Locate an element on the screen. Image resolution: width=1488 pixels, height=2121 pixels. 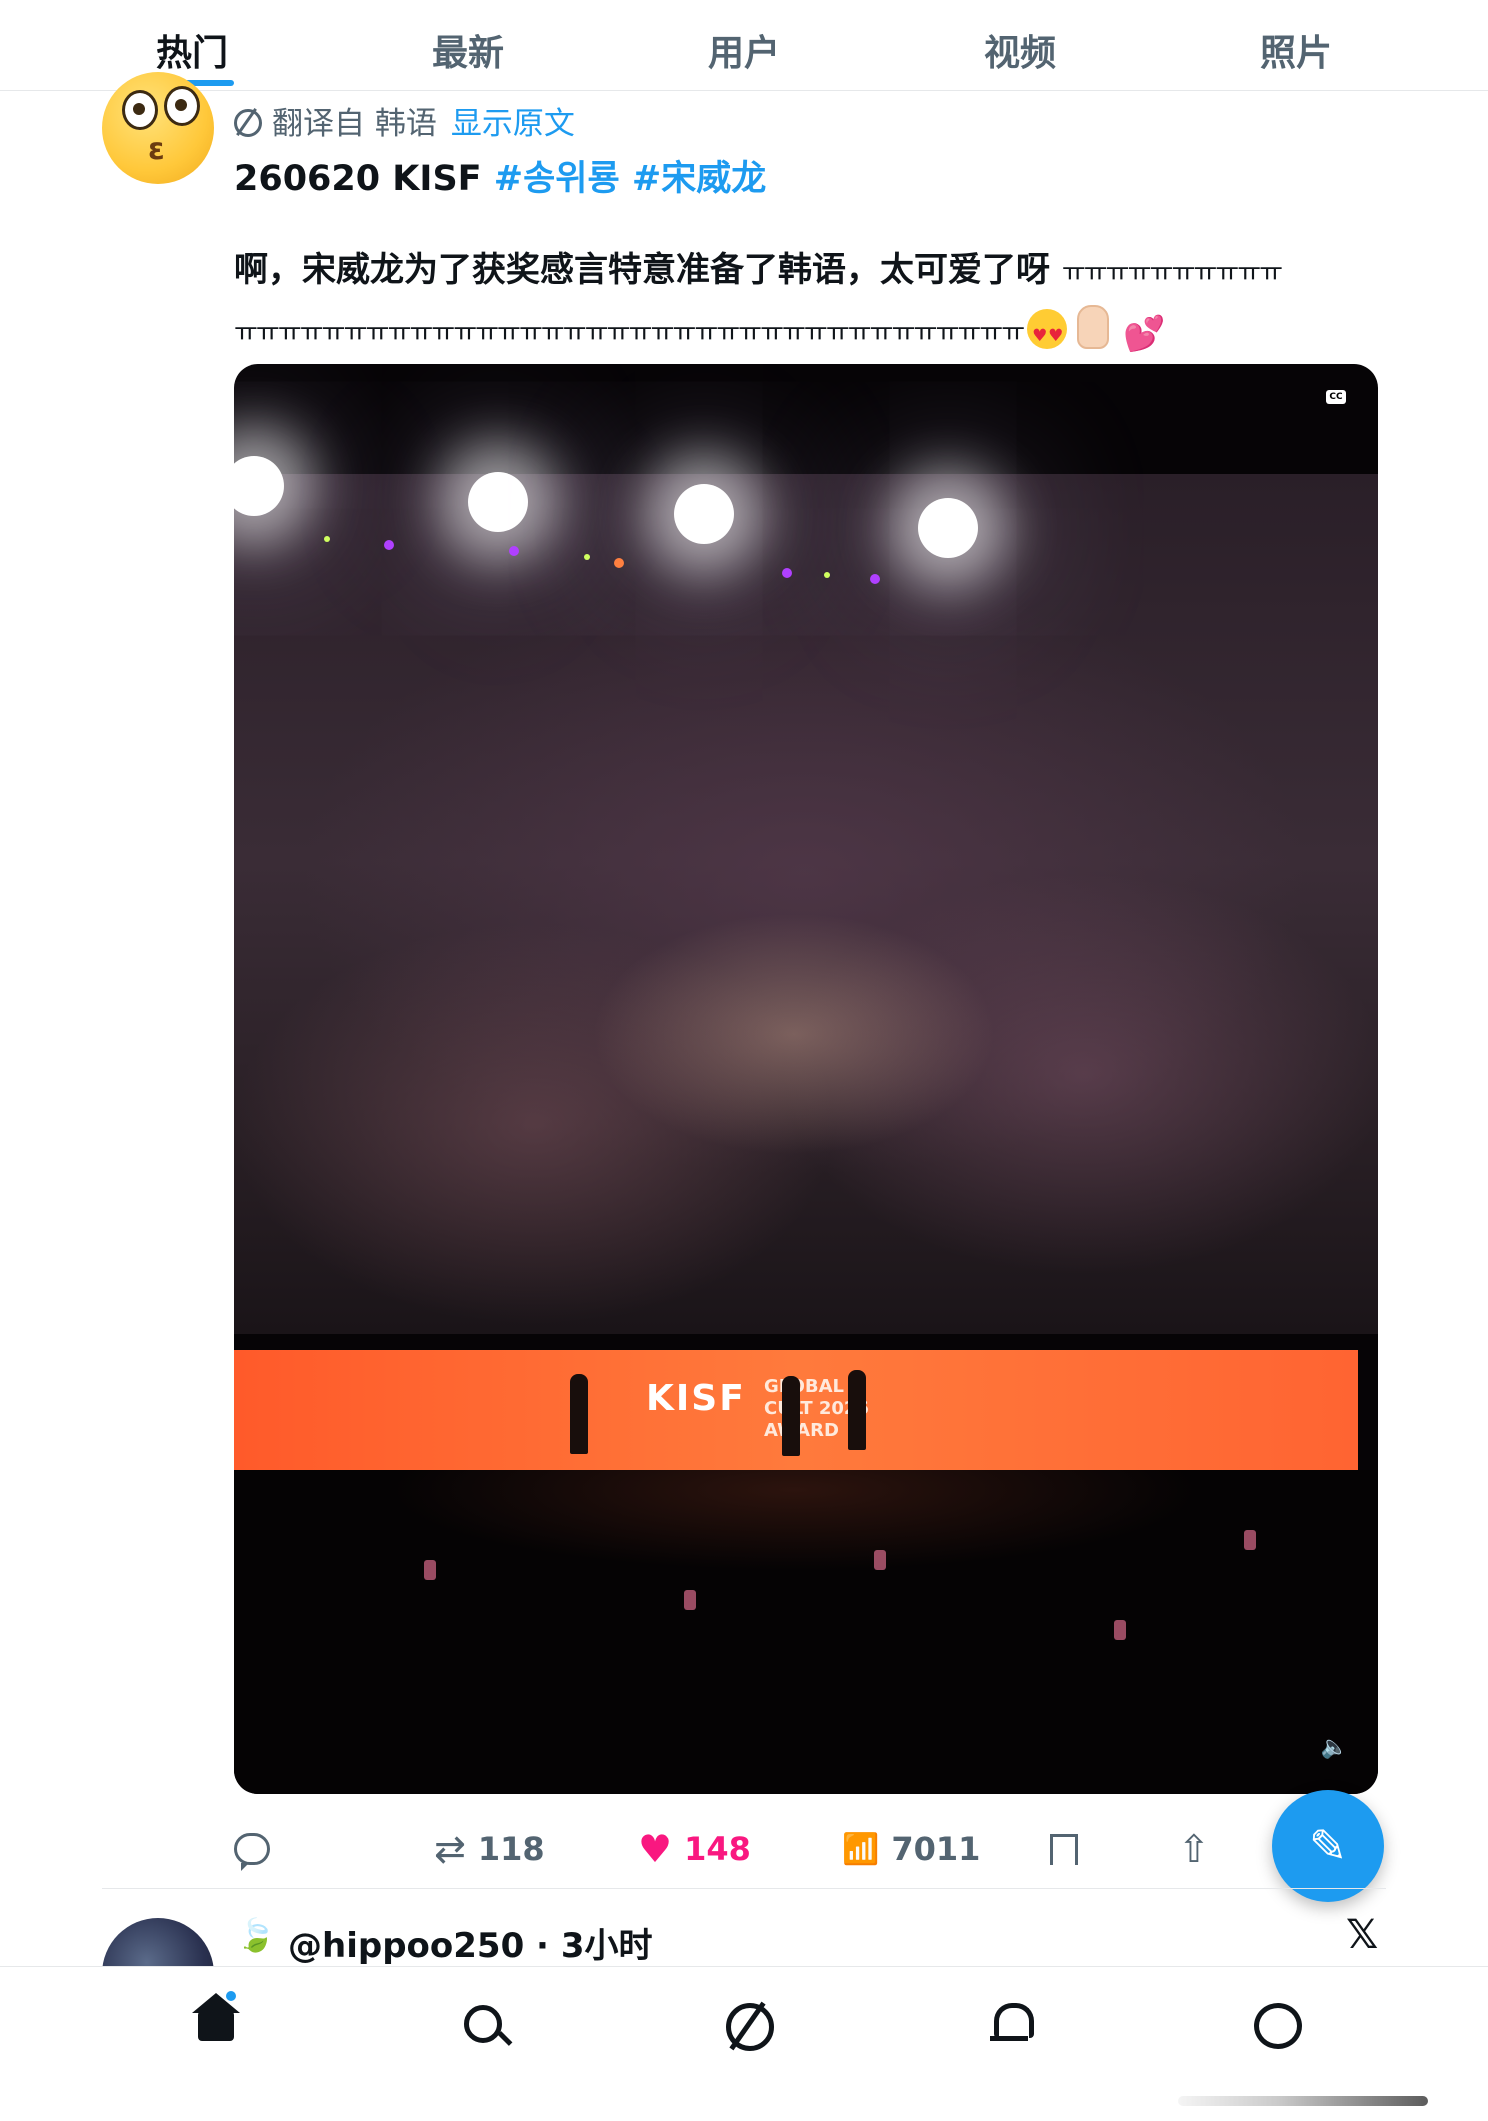
top-tab-bar: 热门 最新 用户 视频 照片 is located at coordinates (744, 45).